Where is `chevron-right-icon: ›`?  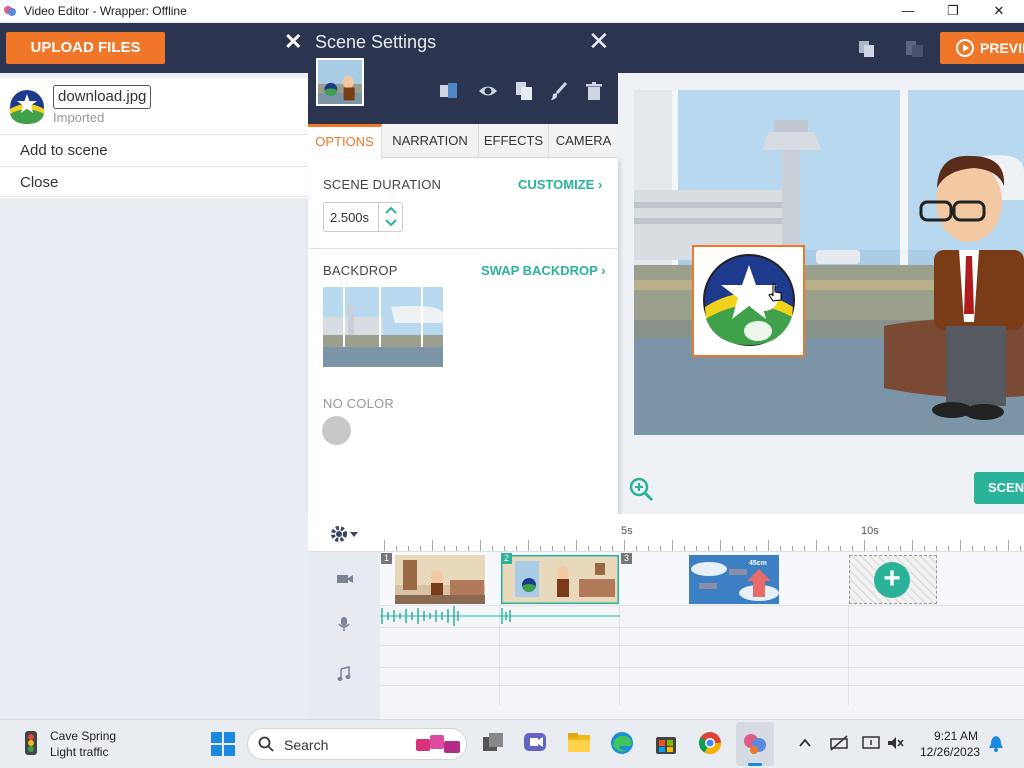
chevron-right-icon: › is located at coordinates (600, 184).